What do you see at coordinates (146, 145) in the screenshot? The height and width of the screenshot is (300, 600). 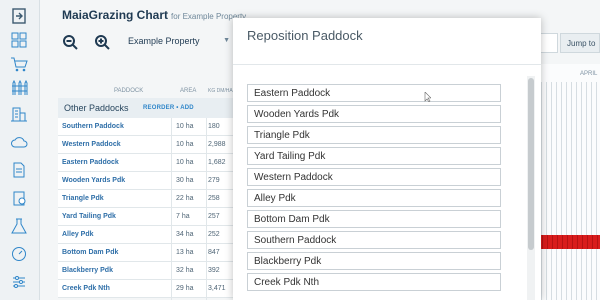 I see `table-row: Western Paddock 10 ha 2,988` at bounding box center [146, 145].